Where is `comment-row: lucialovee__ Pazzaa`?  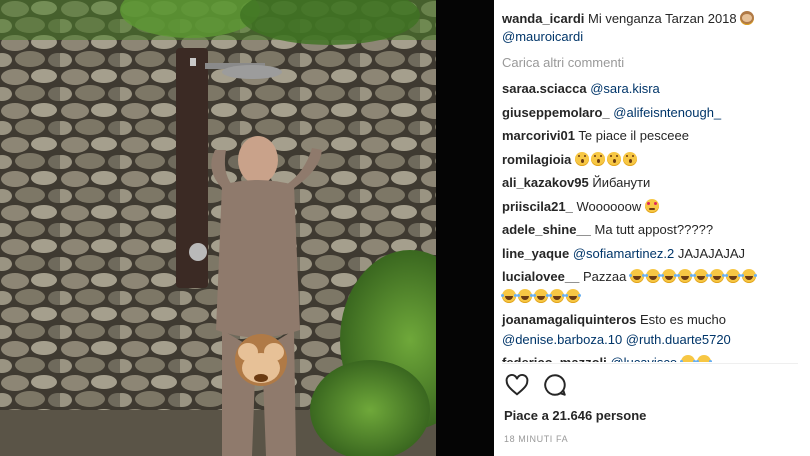
comment-row: lucialovee__ Pazzaa is located at coordinates (654, 277).